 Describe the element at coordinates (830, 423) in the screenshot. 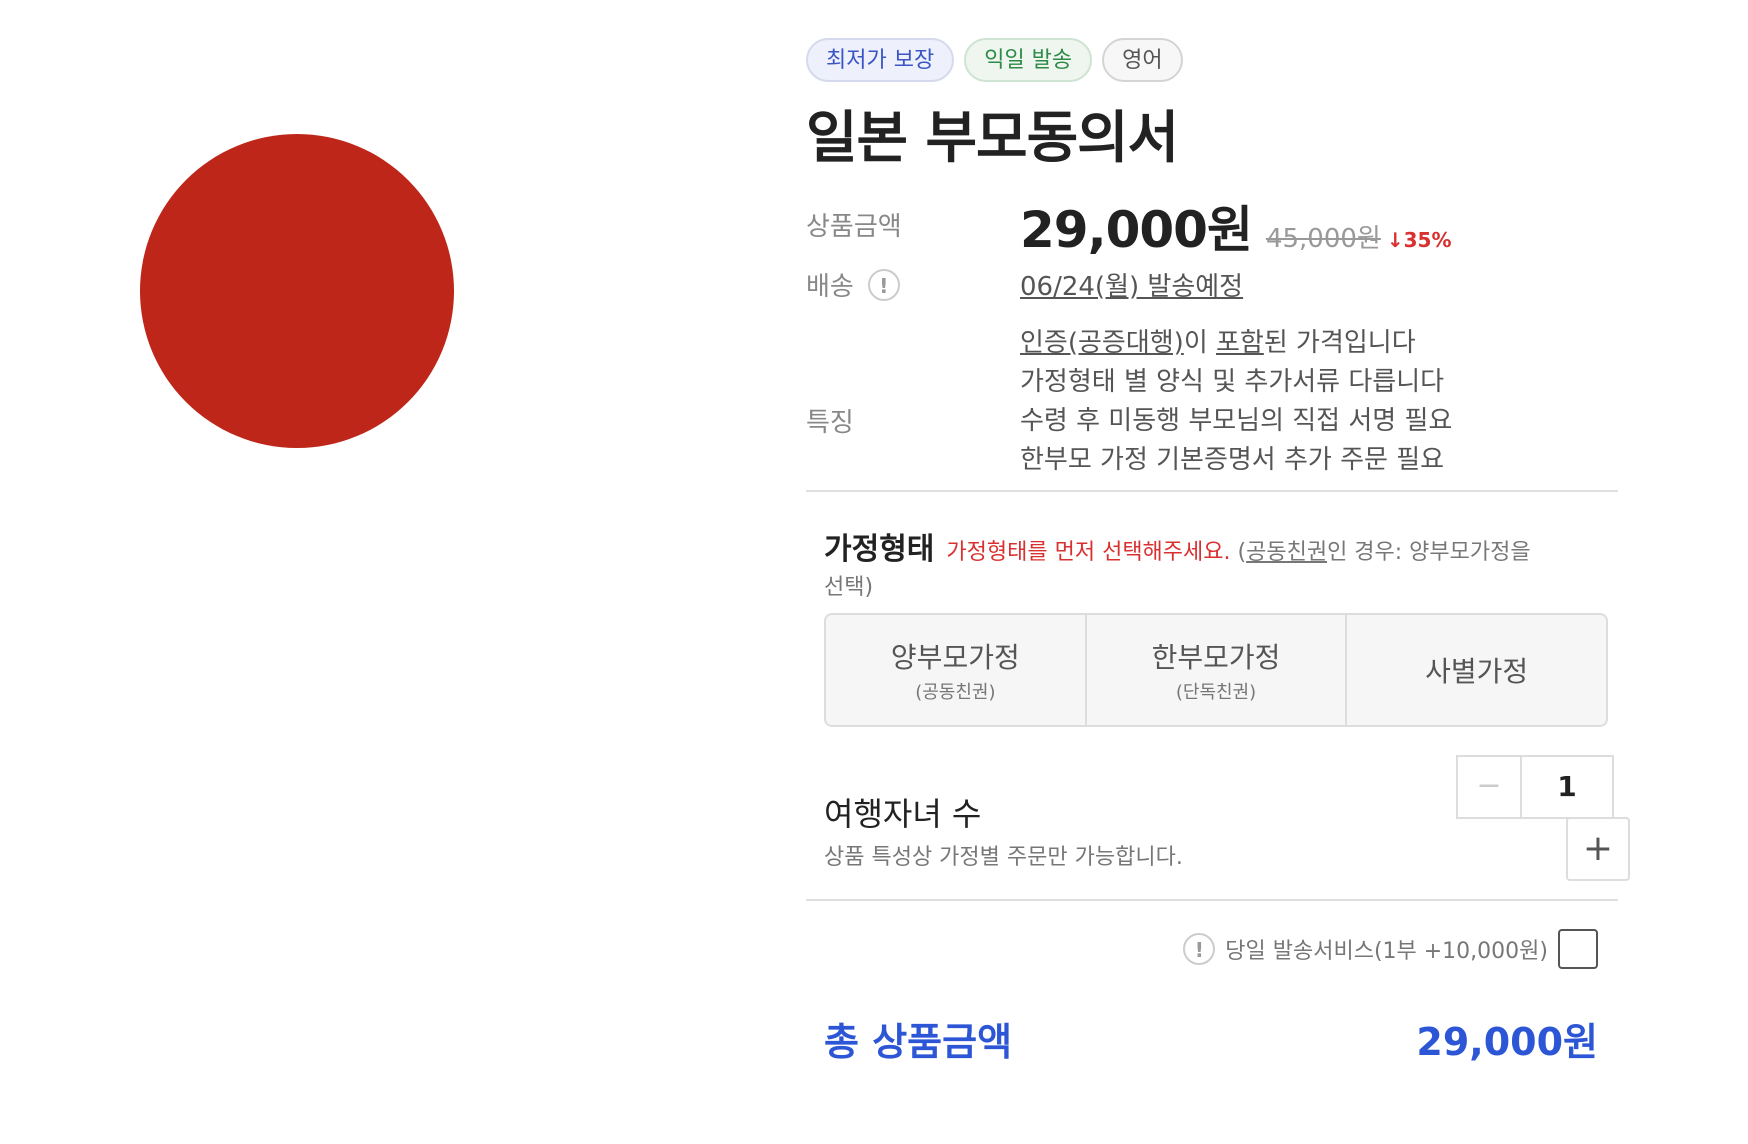

I see `features-label: 특징` at that location.